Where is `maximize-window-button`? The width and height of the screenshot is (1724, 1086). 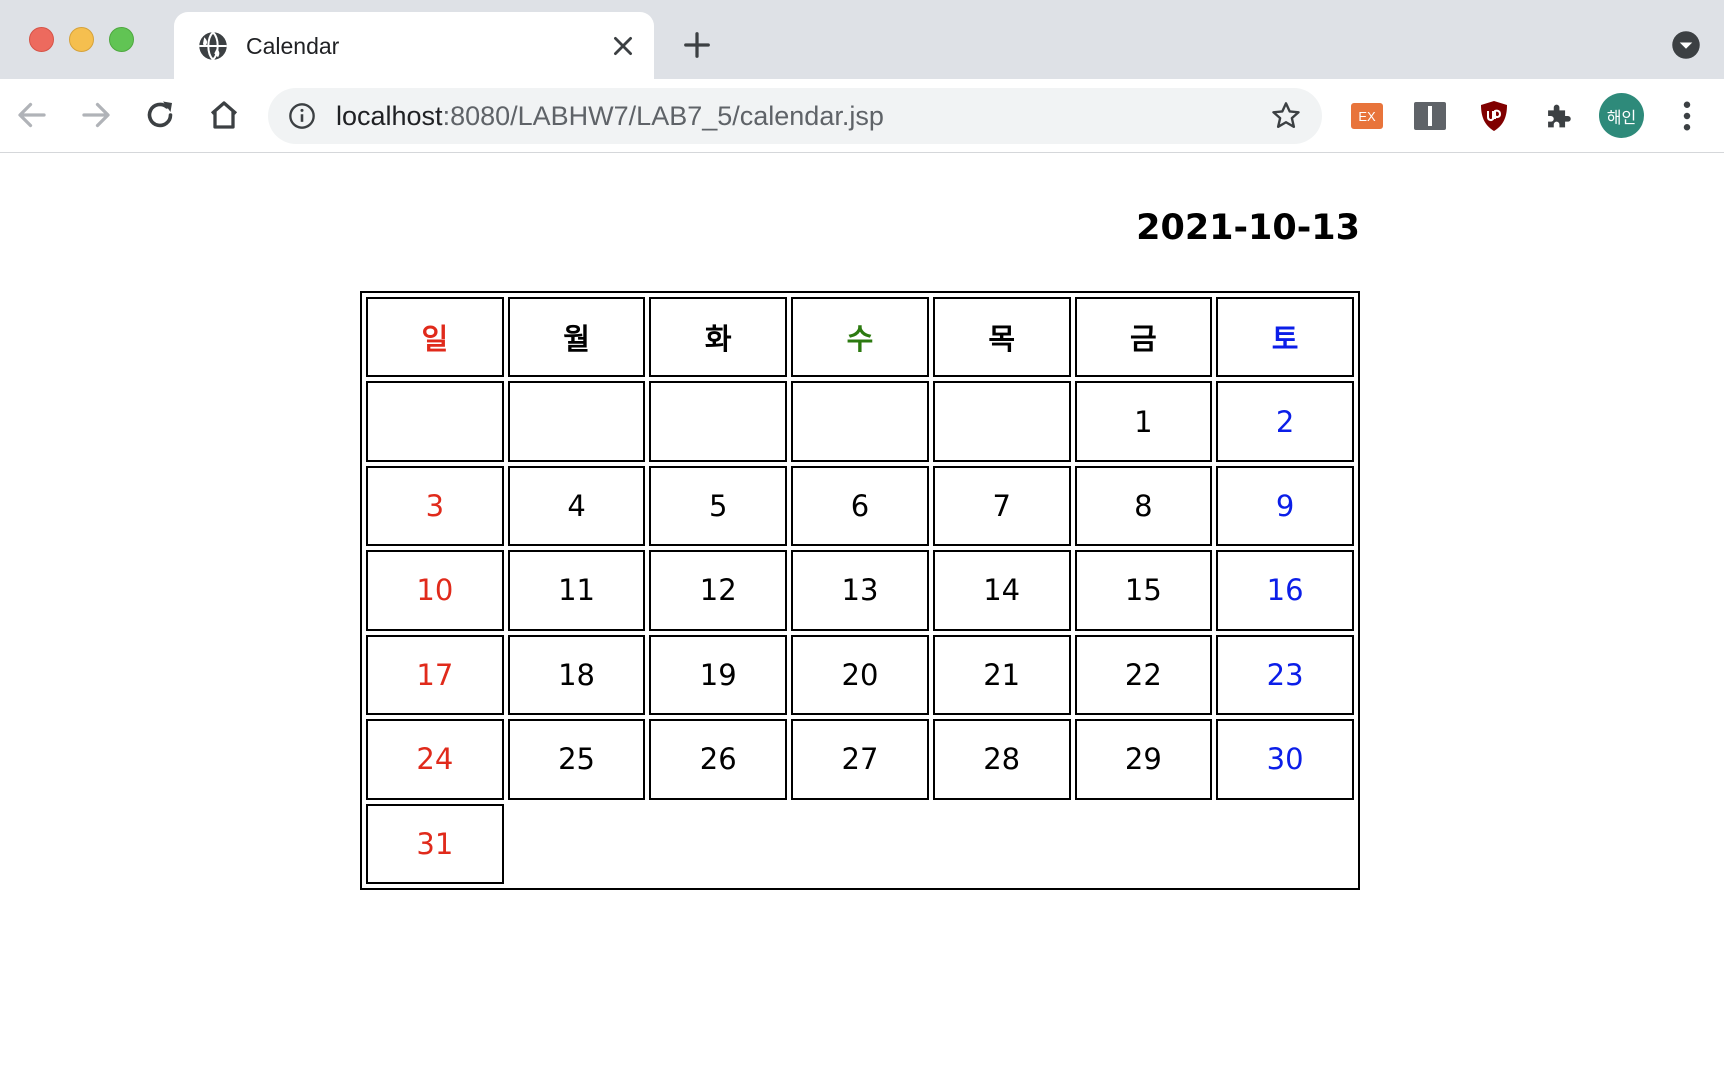 maximize-window-button is located at coordinates (121, 39).